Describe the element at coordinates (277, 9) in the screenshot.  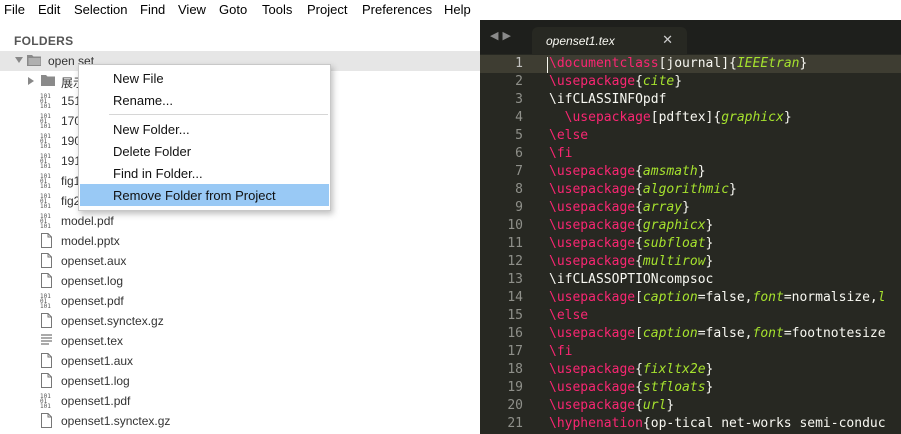
I see `menu-tools: Tools` at that location.